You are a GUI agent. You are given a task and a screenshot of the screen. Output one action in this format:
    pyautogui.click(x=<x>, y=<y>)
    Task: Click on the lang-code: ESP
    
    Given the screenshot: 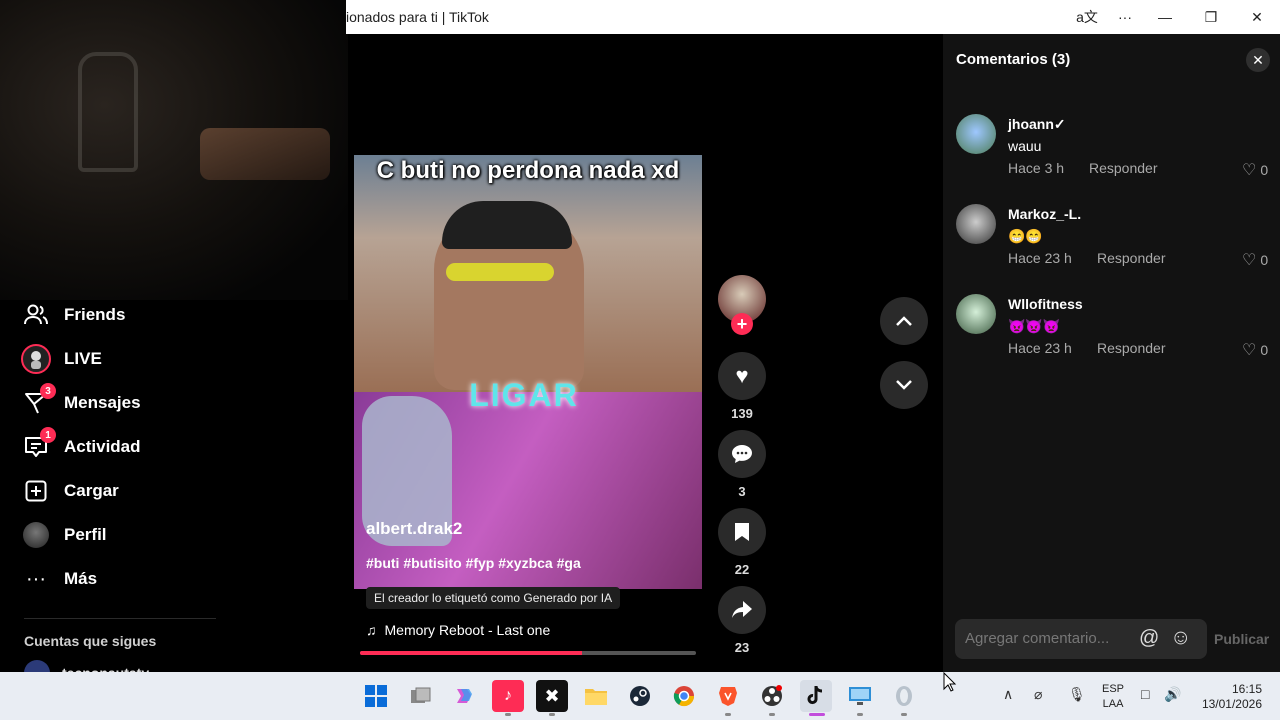 What is the action you would take?
    pyautogui.click(x=1113, y=689)
    